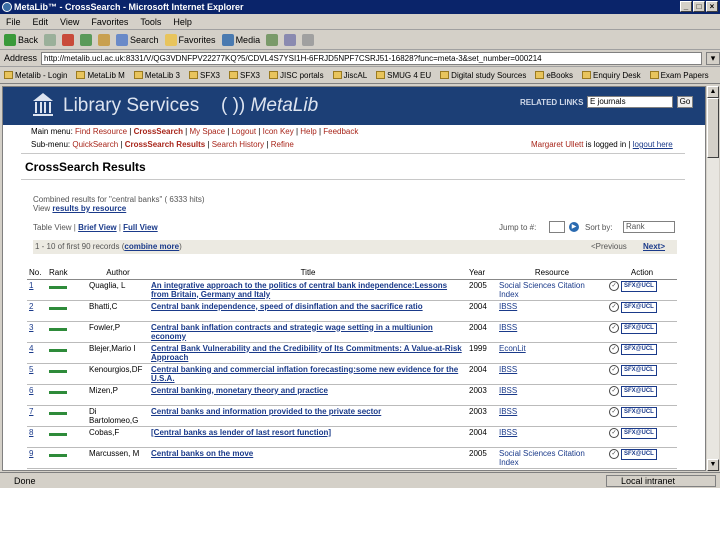  I want to click on nav-find-resource: Find Resource, so click(101, 131).